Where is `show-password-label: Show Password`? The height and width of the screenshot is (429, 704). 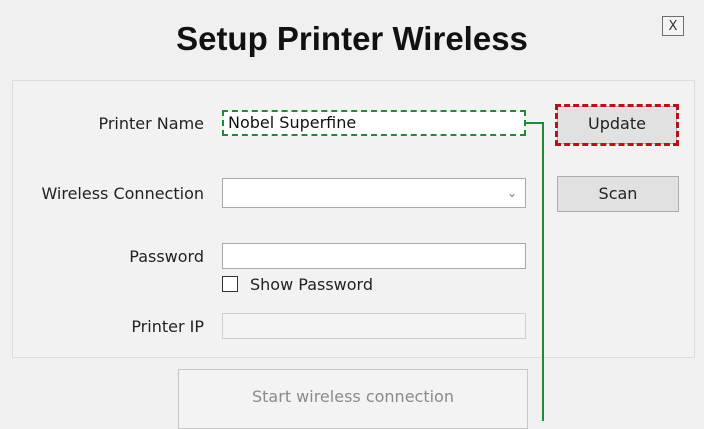
show-password-label: Show Password is located at coordinates (311, 285).